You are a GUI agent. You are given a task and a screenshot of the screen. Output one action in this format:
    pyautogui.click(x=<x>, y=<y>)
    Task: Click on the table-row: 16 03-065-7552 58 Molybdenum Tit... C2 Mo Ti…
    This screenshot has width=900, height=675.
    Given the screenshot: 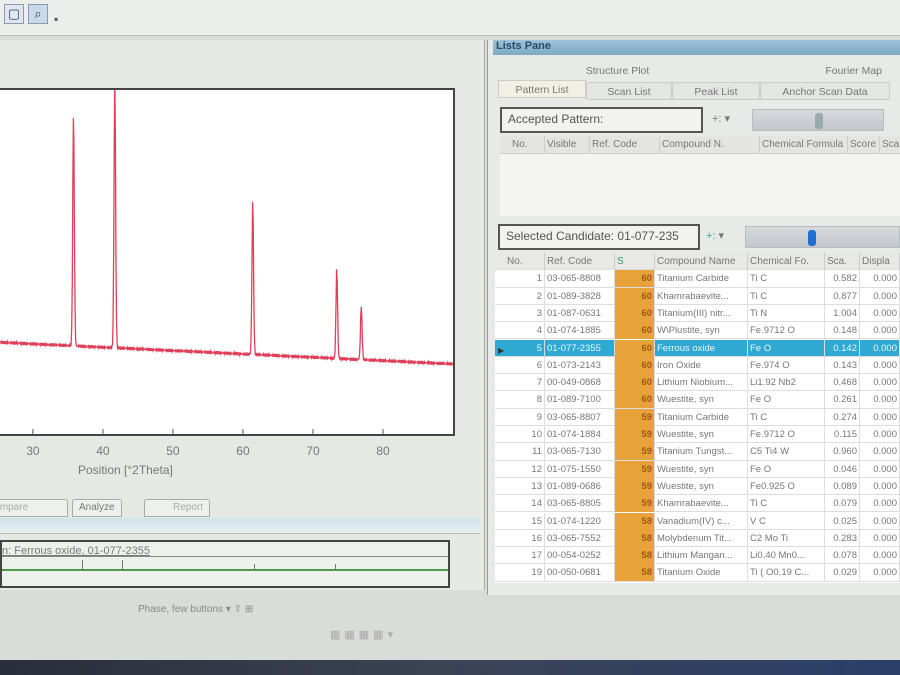 What is the action you would take?
    pyautogui.click(x=697, y=538)
    